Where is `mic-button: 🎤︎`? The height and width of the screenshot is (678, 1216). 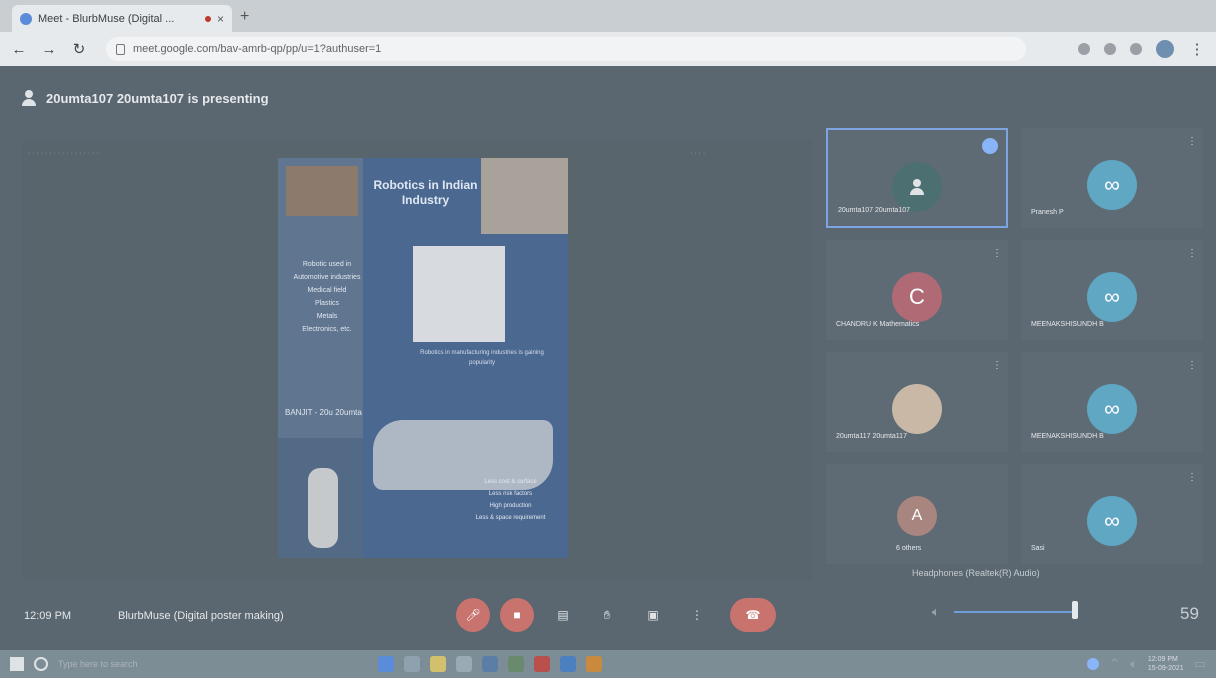
mic-button: 🎤︎ is located at coordinates (473, 615).